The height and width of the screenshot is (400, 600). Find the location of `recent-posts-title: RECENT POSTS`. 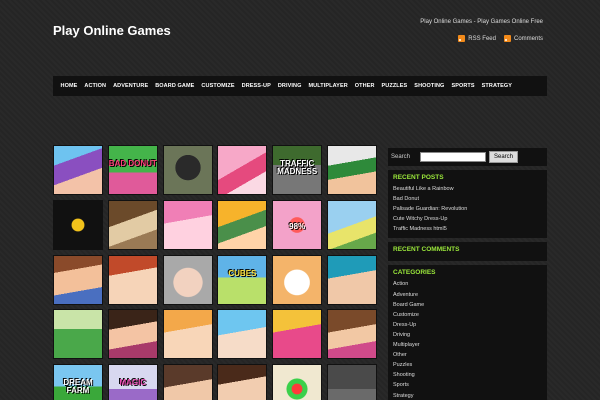

recent-posts-title: RECENT POSTS is located at coordinates (418, 177).